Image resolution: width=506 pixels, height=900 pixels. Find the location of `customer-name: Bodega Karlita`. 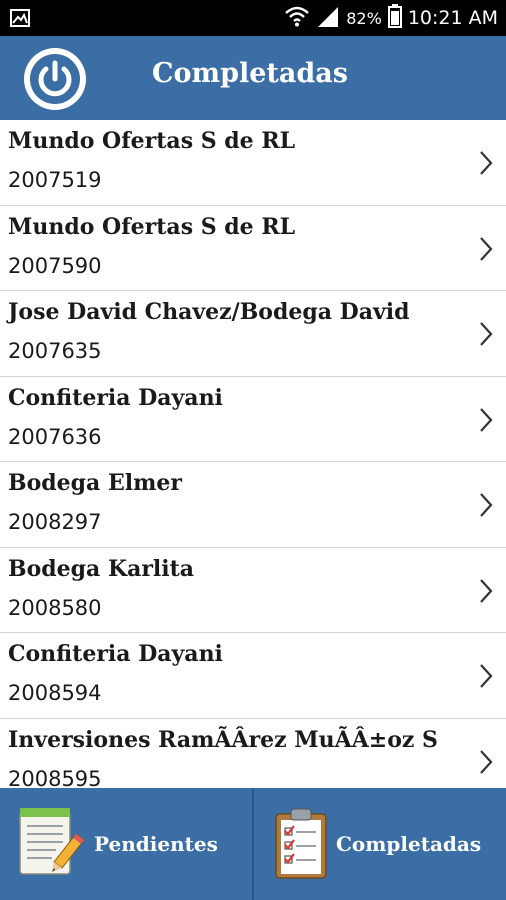

customer-name: Bodega Karlita is located at coordinates (101, 568).